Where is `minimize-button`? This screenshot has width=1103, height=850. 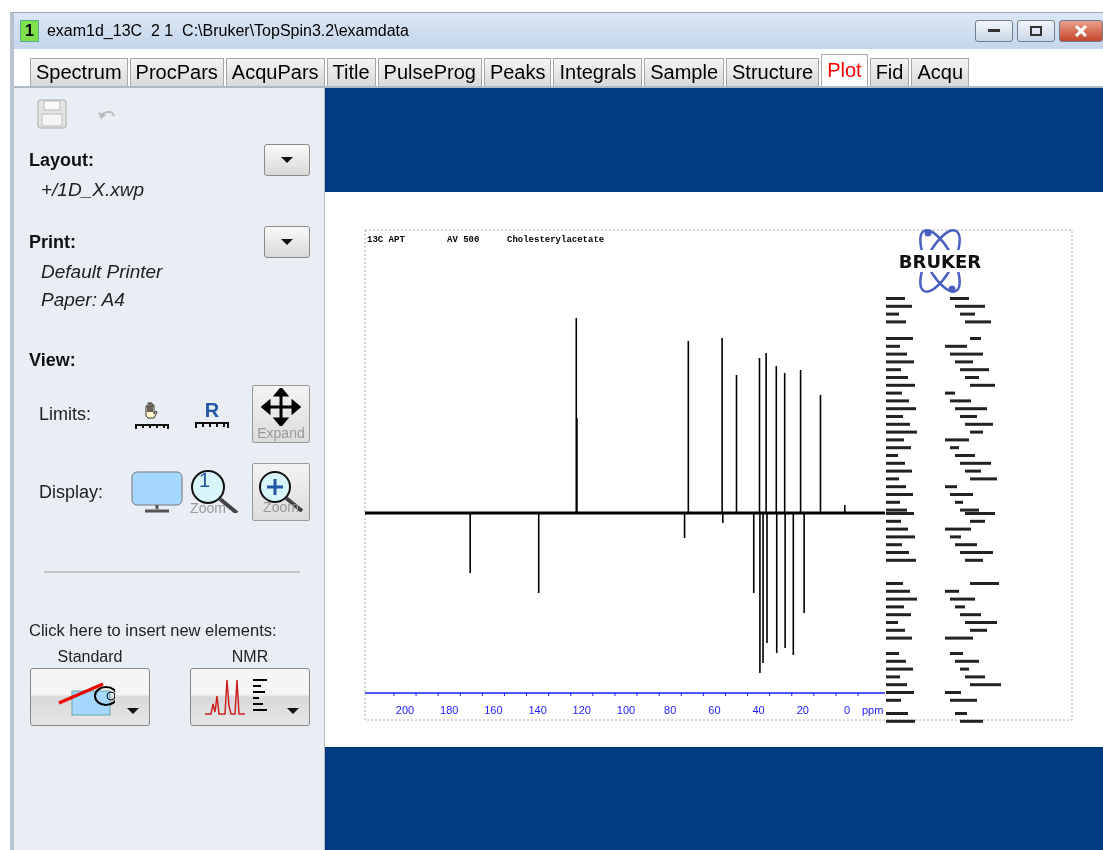 minimize-button is located at coordinates (994, 31).